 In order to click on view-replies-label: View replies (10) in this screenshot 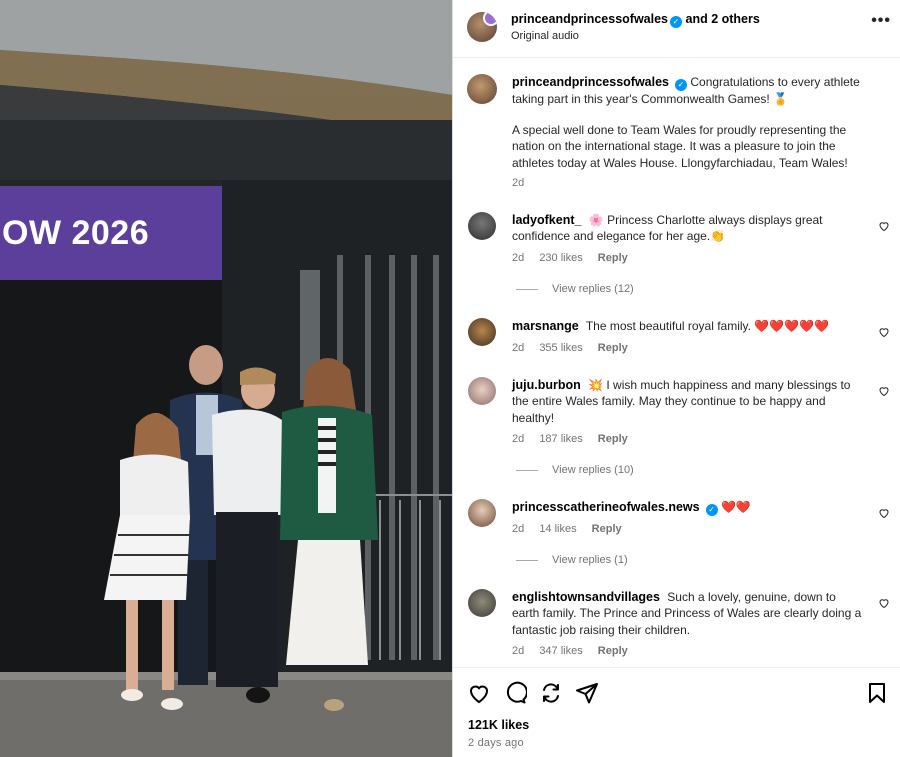, I will do `click(593, 470)`.